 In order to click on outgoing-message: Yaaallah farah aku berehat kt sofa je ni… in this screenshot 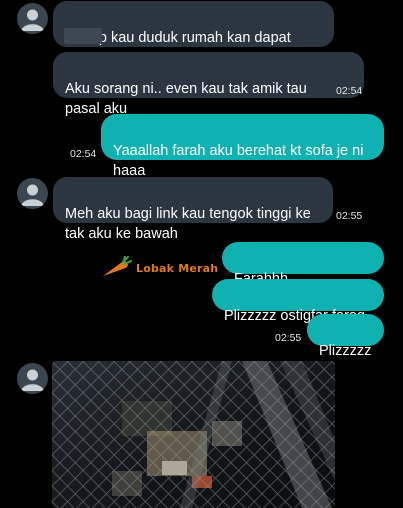, I will do `click(242, 146)`.